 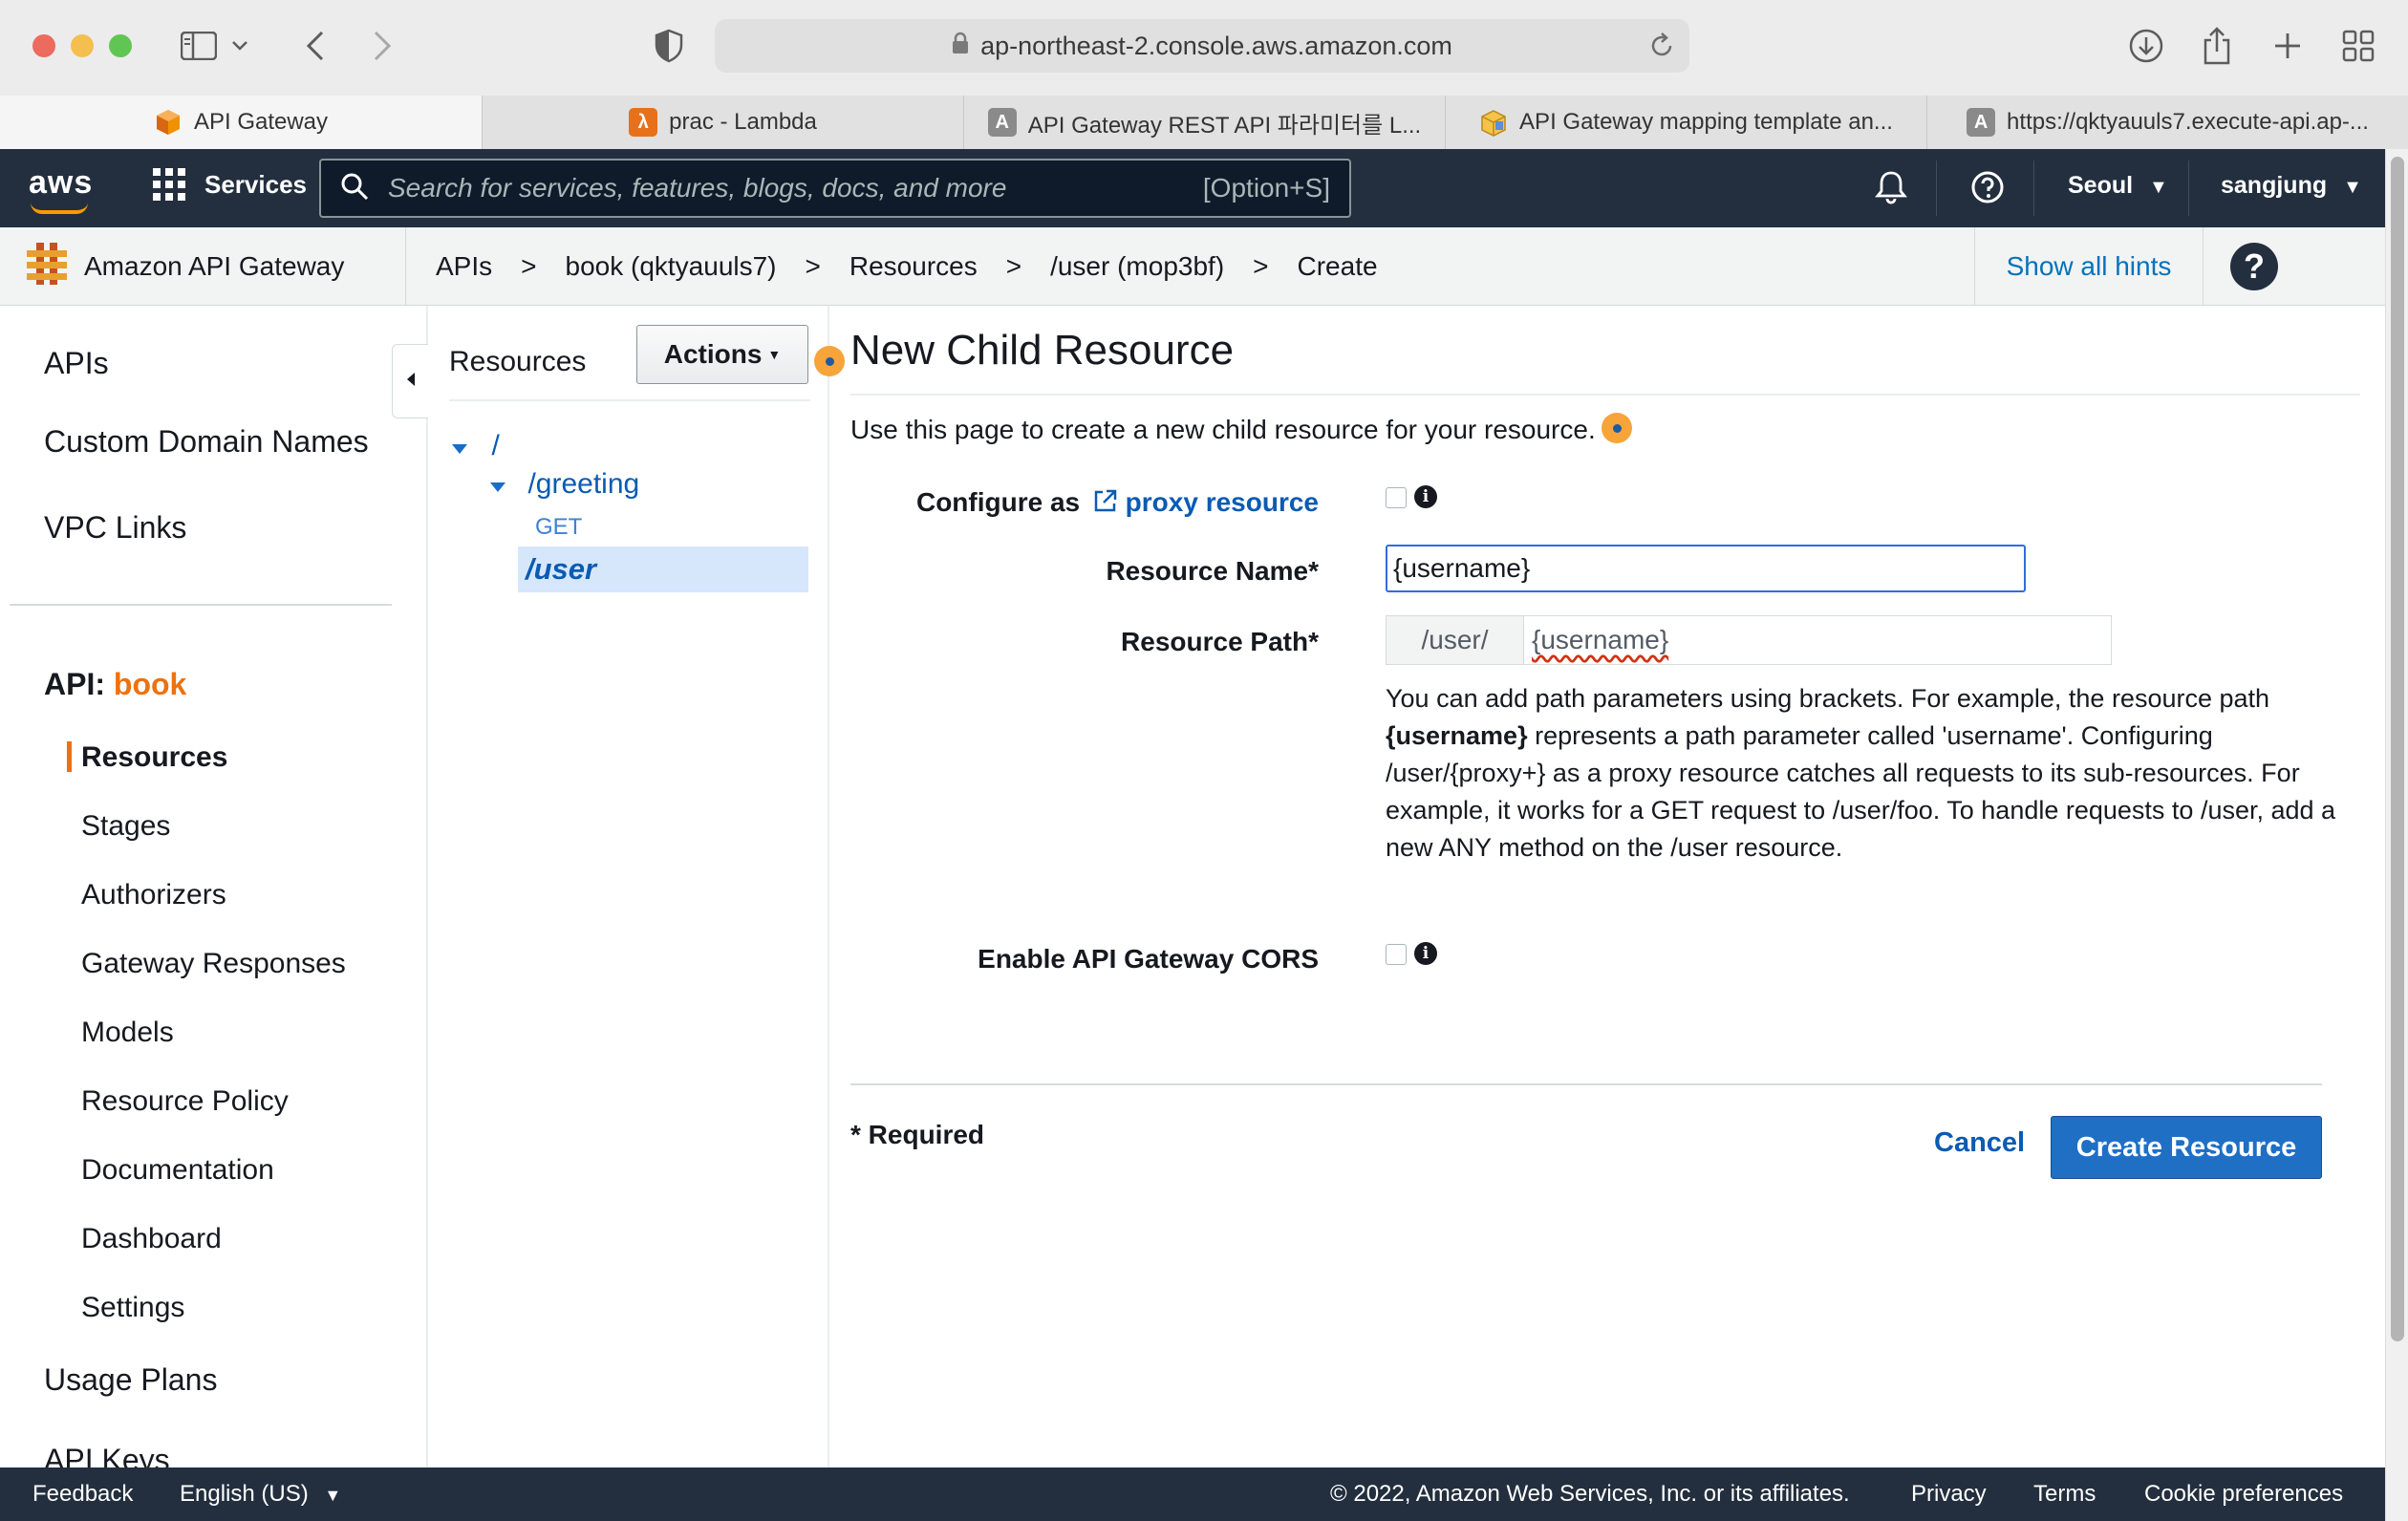 What do you see at coordinates (115, 528) in the screenshot?
I see `nav-vpc-links: VPC Links` at bounding box center [115, 528].